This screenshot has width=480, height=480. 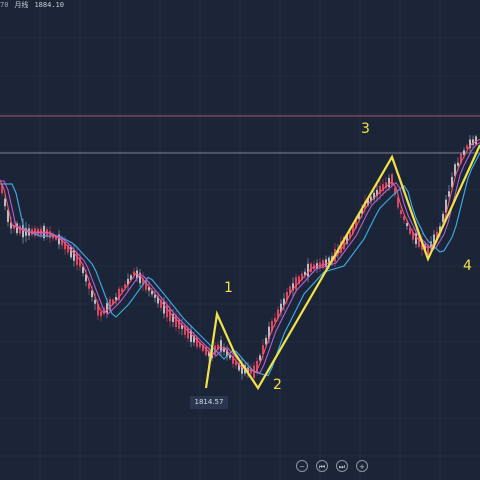 What do you see at coordinates (342, 466) in the screenshot?
I see `forward-button: ⏭` at bounding box center [342, 466].